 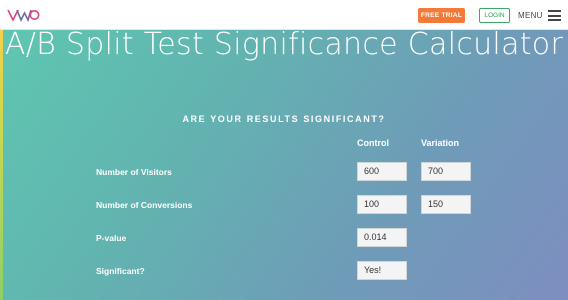 I want to click on page-title: A/B Split Test Significance Calculator, so click(x=284, y=44).